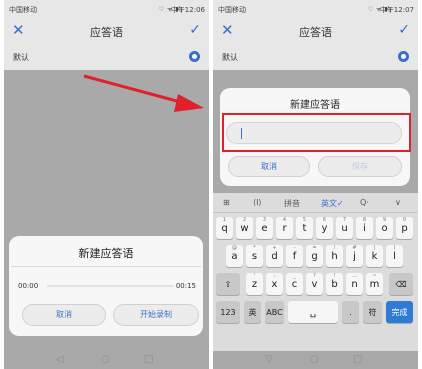 The image size is (422, 369). What do you see at coordinates (230, 57) in the screenshot?
I see `default-reply-label: 默认` at bounding box center [230, 57].